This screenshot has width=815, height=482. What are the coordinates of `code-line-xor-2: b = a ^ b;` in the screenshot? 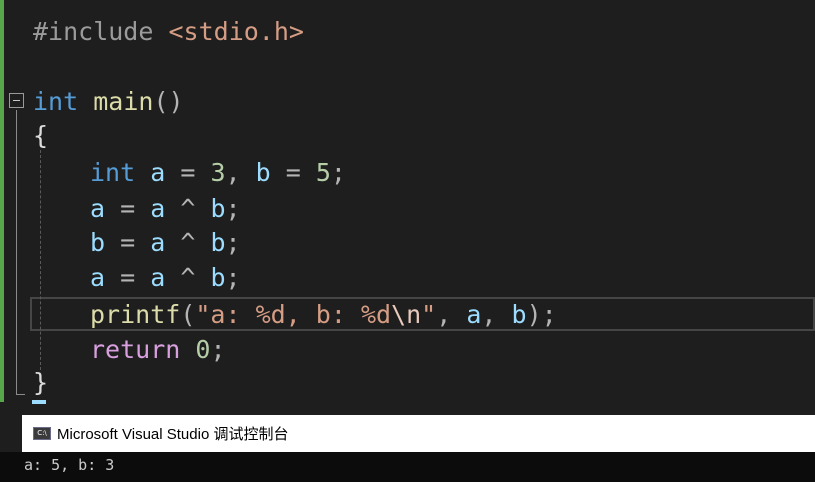 It's located at (165, 243).